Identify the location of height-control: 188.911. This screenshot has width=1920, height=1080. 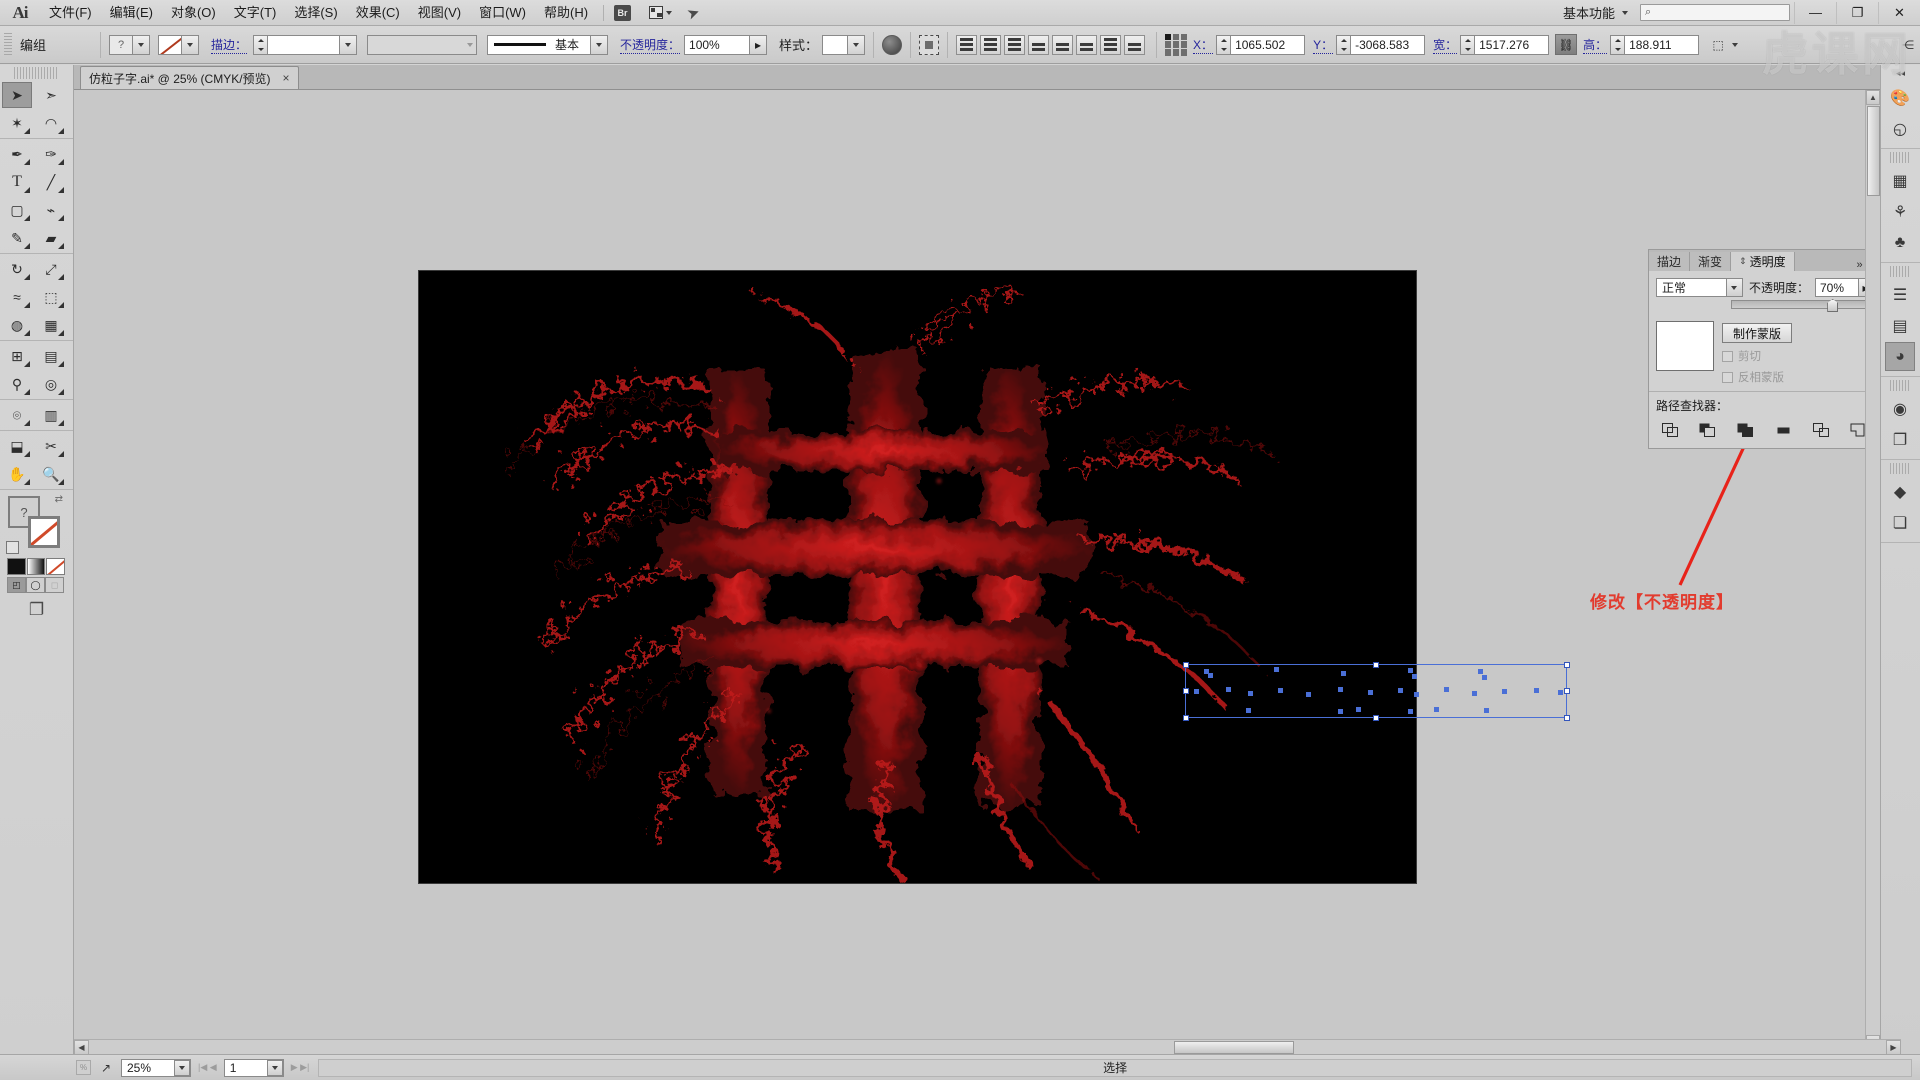
(1655, 44).